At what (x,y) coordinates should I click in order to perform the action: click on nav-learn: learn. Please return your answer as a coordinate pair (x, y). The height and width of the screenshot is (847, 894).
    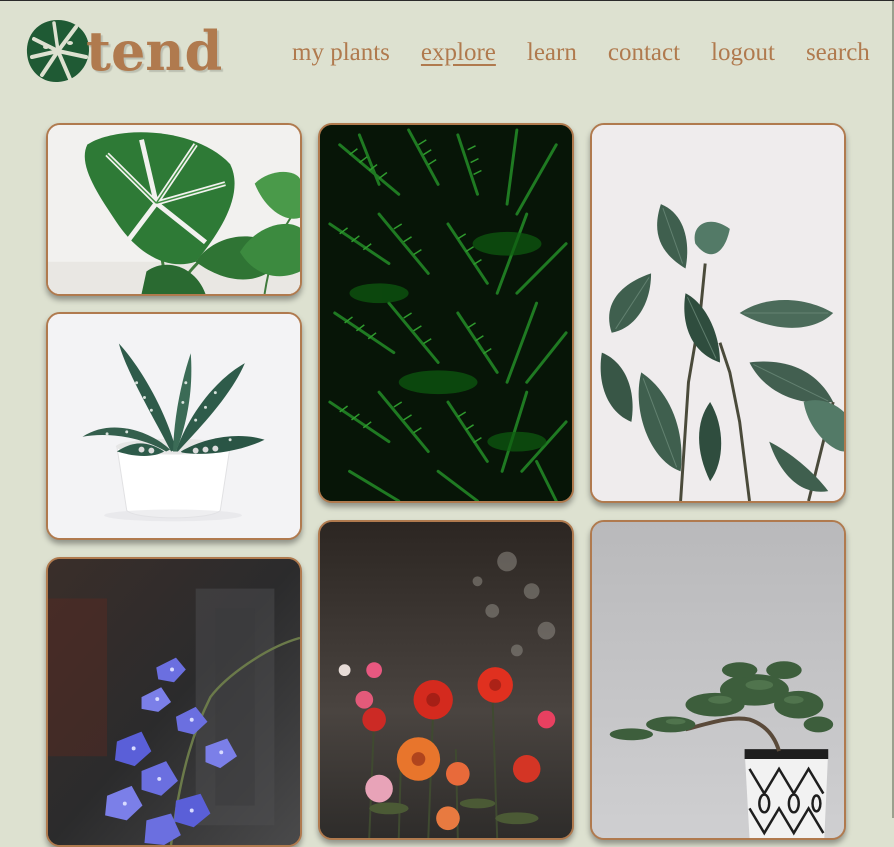
    Looking at the image, I should click on (552, 53).